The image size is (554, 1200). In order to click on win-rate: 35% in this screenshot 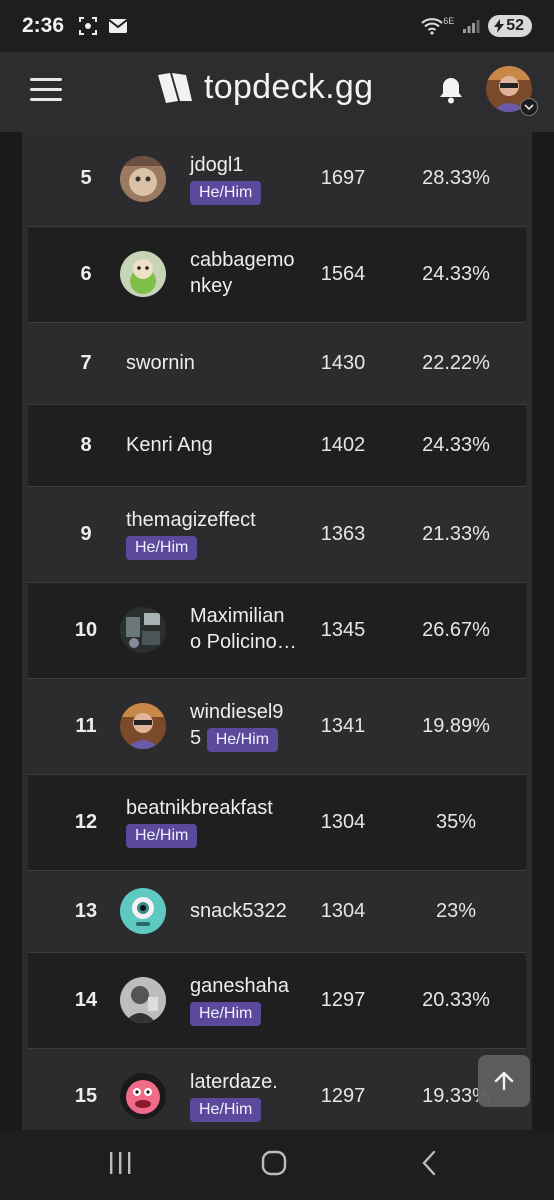, I will do `click(456, 822)`.